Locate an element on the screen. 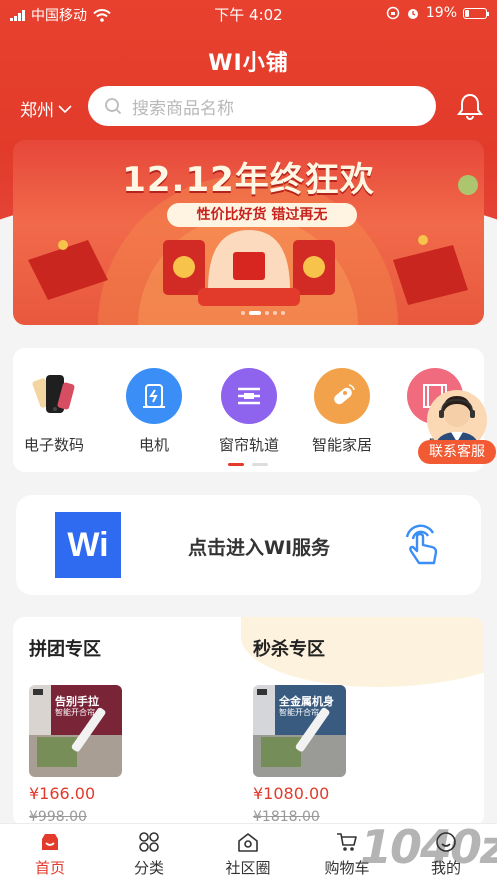 The height and width of the screenshot is (883, 497). banner-subtitle: 性价比好货 错过再无 is located at coordinates (262, 215).